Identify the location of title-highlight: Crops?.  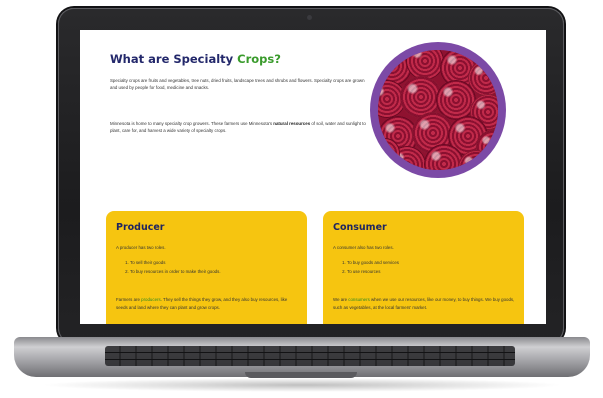
(259, 59).